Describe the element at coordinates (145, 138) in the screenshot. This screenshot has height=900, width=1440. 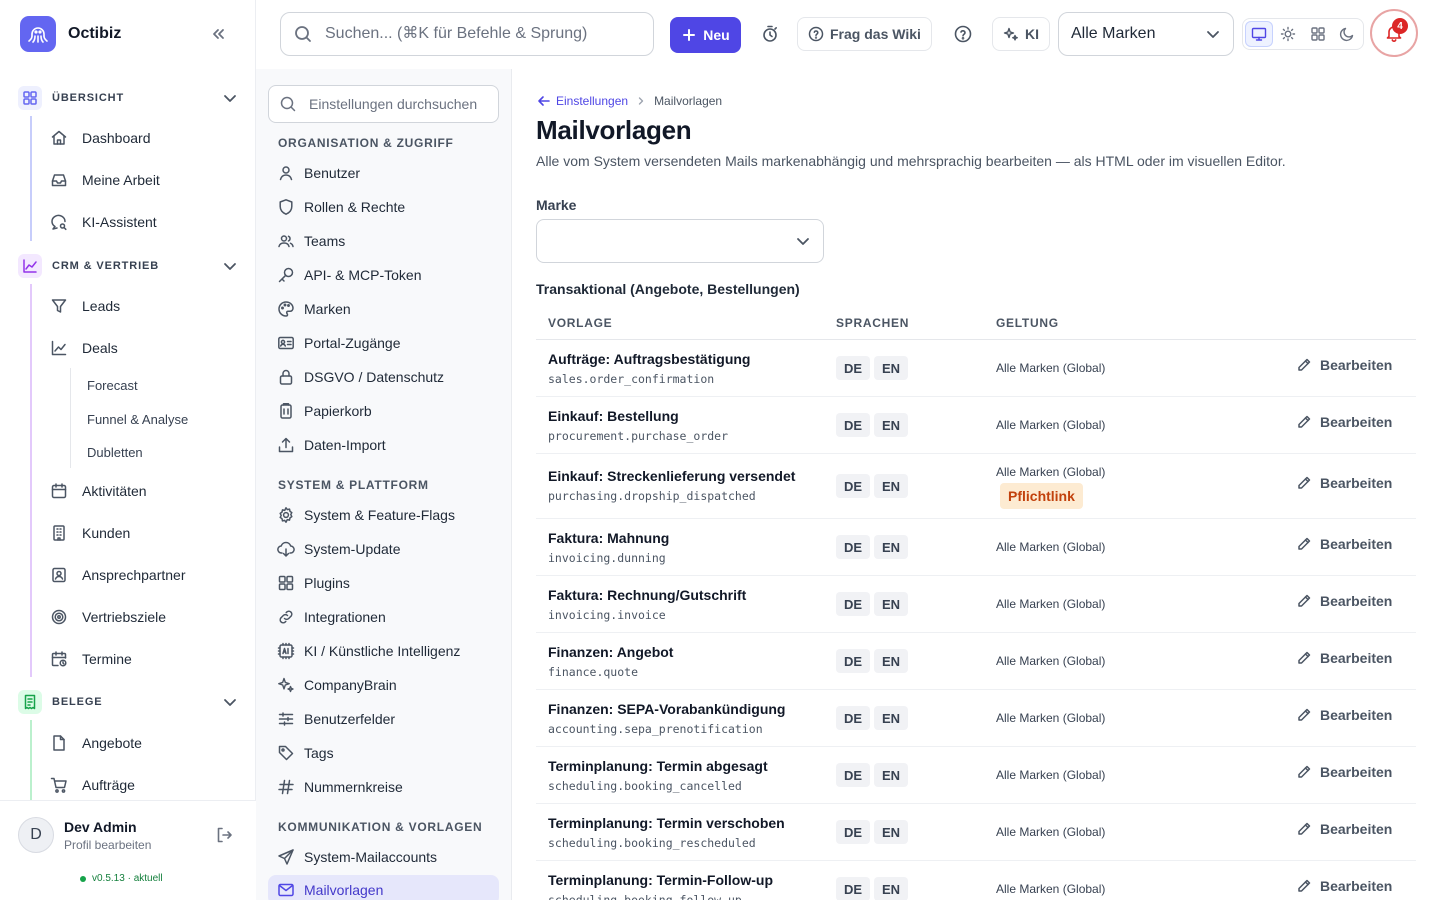
I see `nav-item-dashboard: Dashboard` at that location.